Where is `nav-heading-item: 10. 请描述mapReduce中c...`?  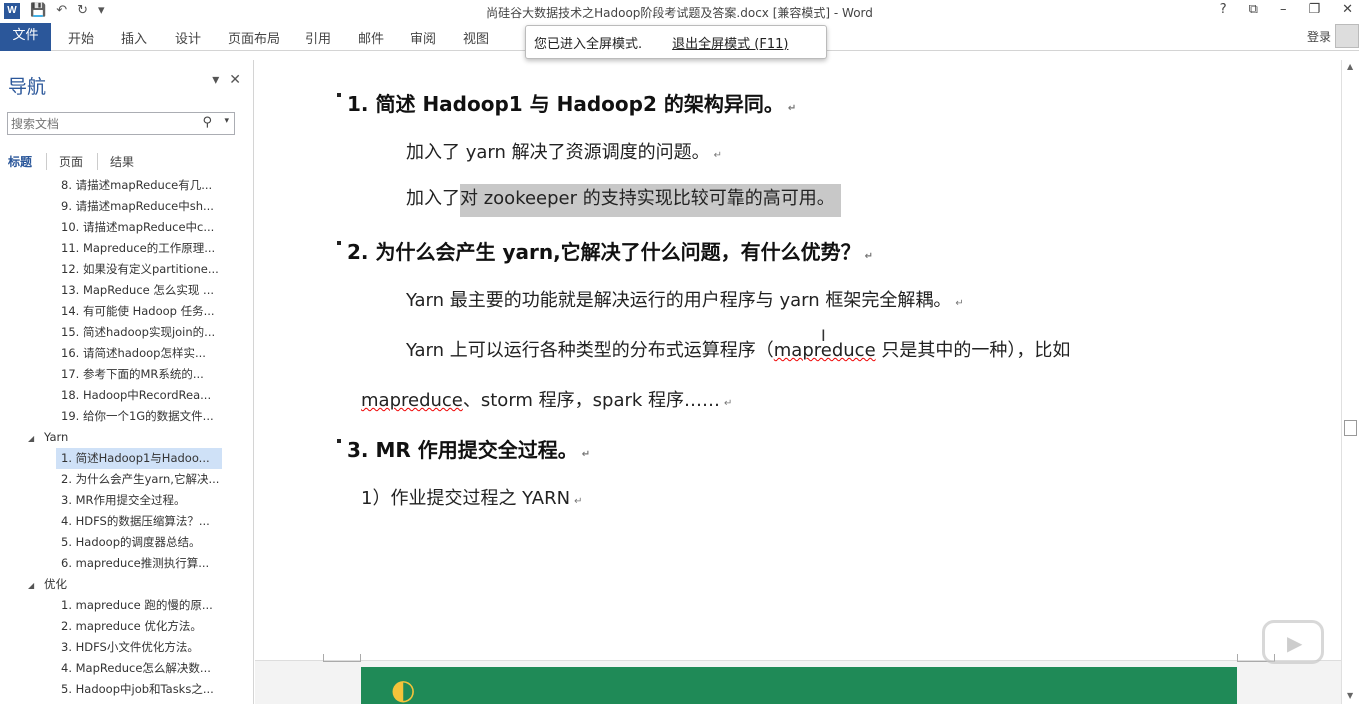 nav-heading-item: 10. 请描述mapReduce中c... is located at coordinates (115, 227).